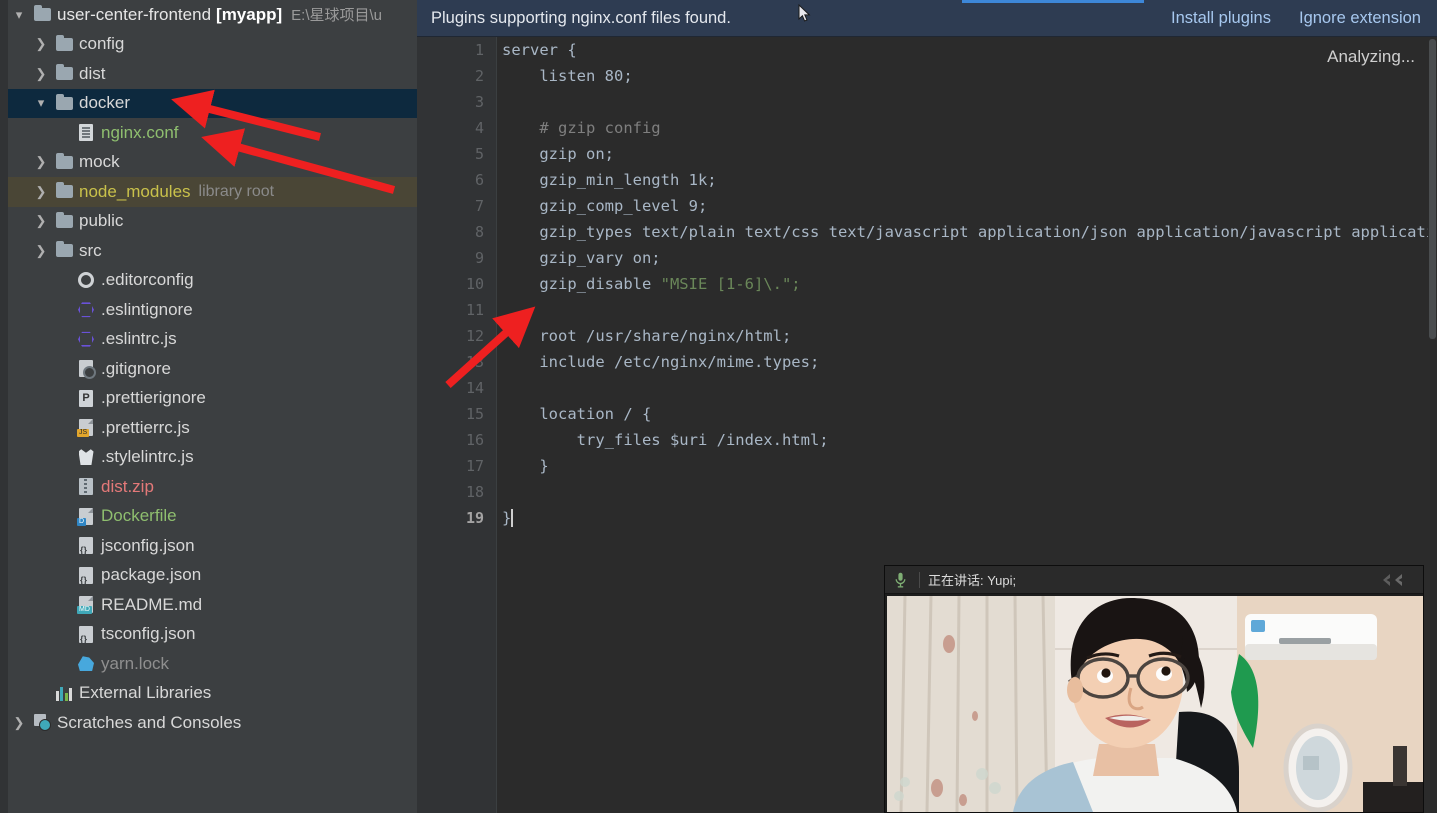 This screenshot has height=813, width=1437. What do you see at coordinates (208, 487) in the screenshot?
I see `tree-row-dist-zip: dist.zip` at bounding box center [208, 487].